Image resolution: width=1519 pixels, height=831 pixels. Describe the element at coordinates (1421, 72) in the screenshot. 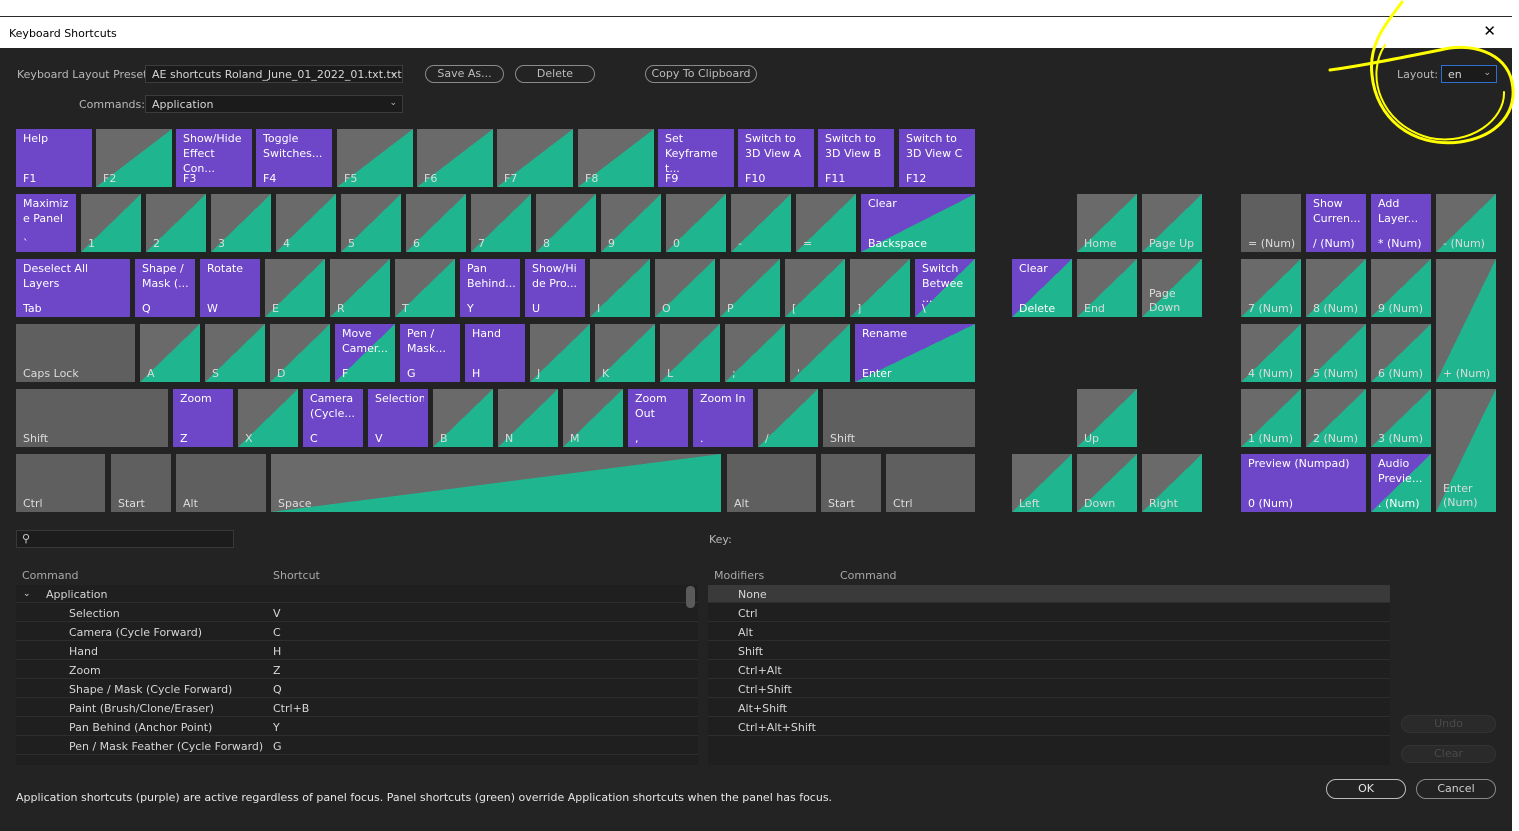

I see `yellow-annotation-circle` at that location.